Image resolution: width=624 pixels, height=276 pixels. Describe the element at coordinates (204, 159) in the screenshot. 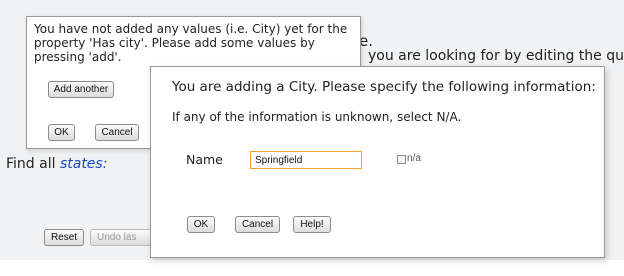

I see `name-field-label: Name` at that location.